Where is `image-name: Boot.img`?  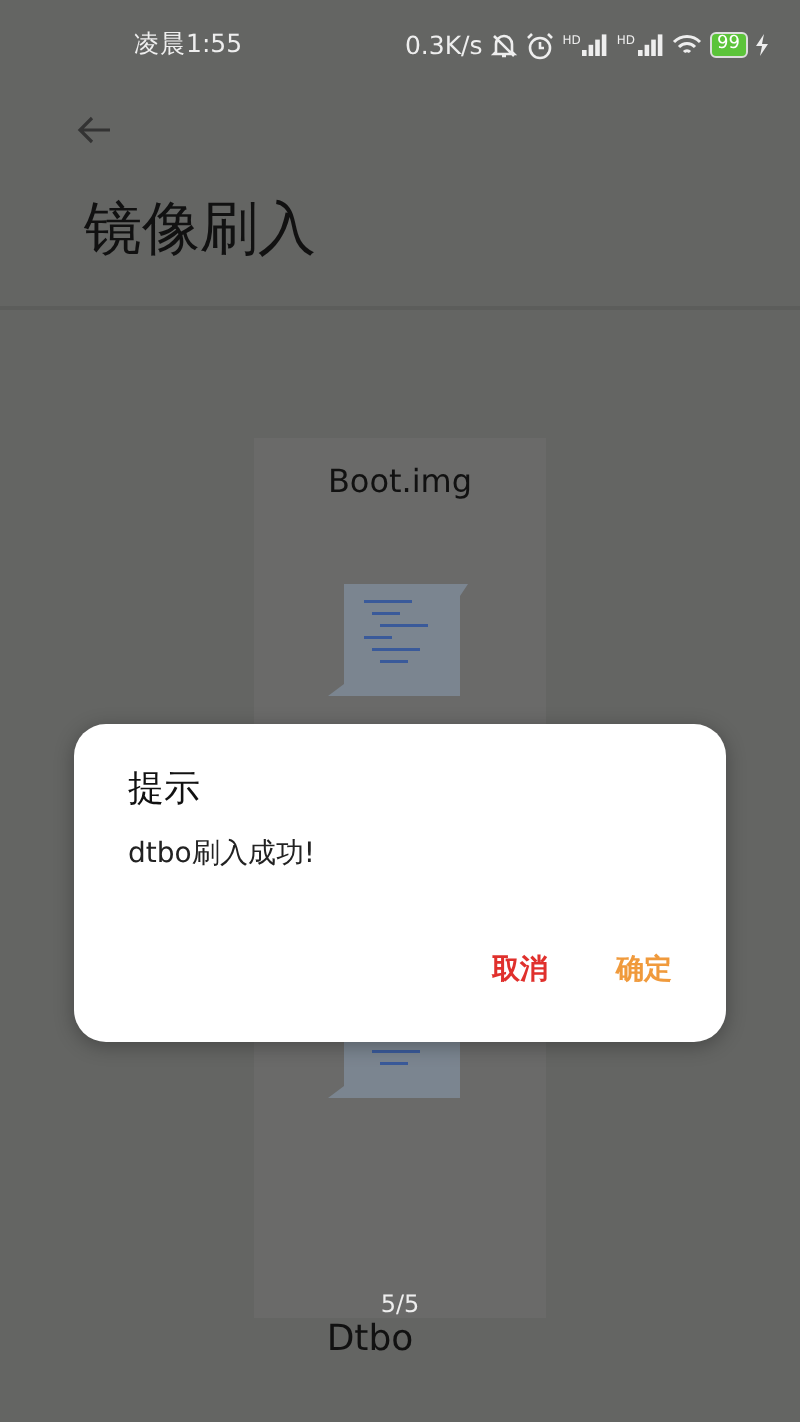
image-name: Boot.img is located at coordinates (400, 481).